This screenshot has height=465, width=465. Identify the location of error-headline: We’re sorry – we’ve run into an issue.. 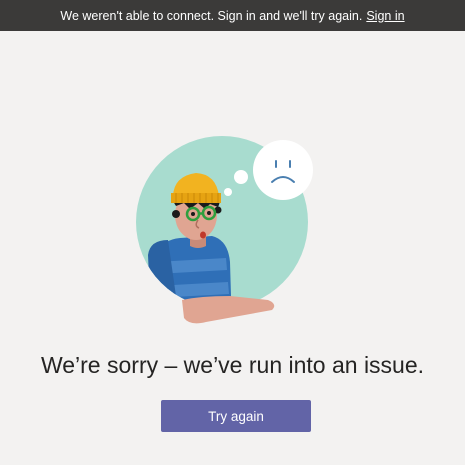
(232, 365).